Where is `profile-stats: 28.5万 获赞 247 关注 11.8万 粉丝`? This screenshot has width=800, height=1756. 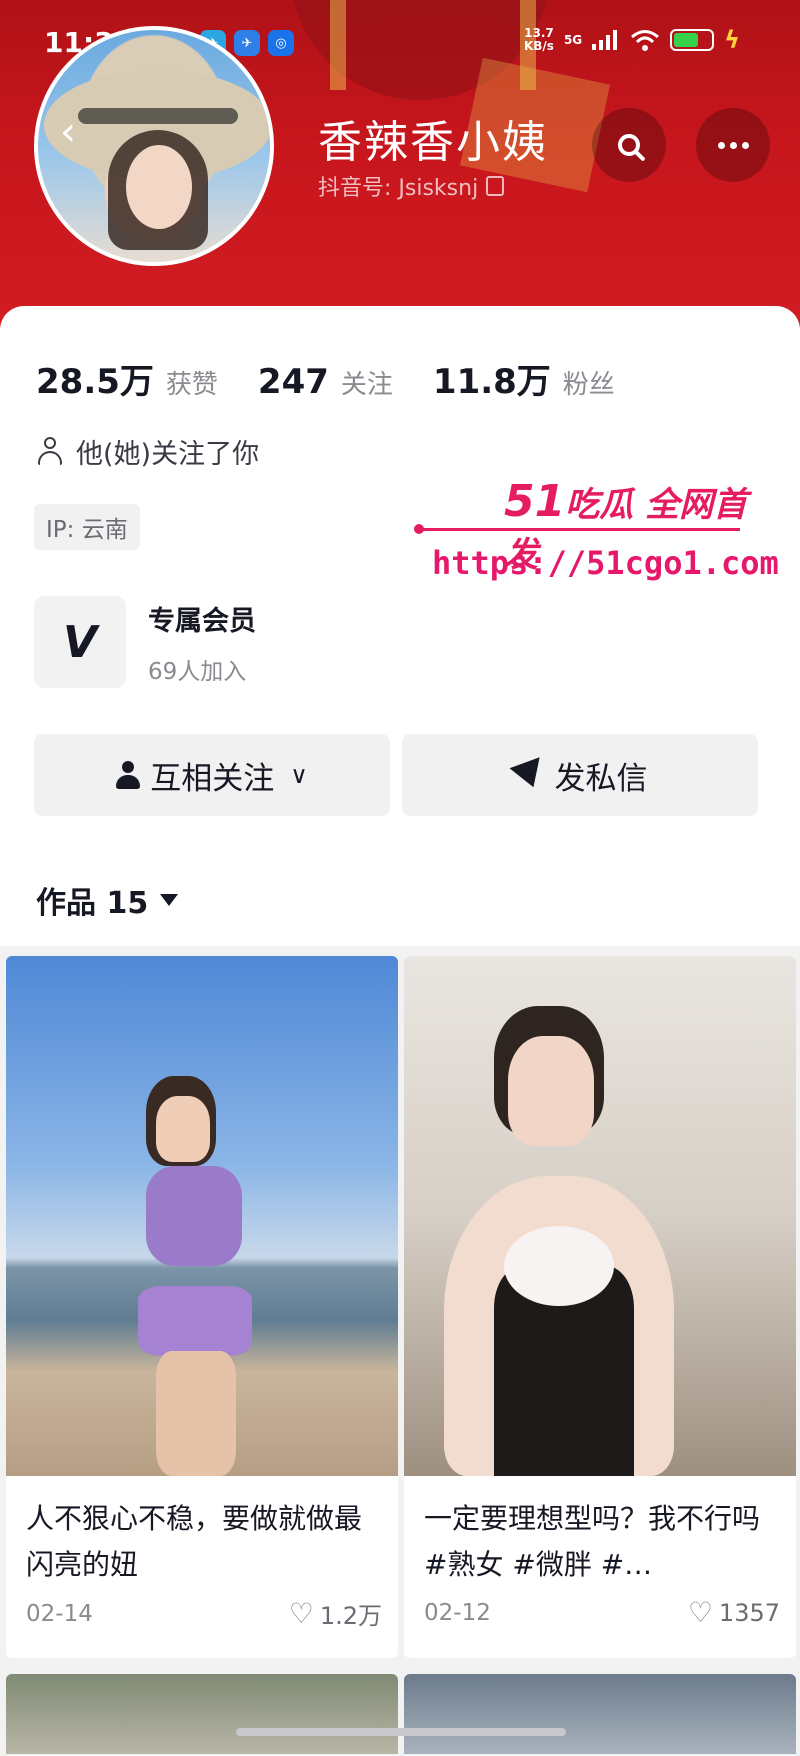 profile-stats: 28.5万 获赞 247 关注 11.8万 粉丝 is located at coordinates (345, 378).